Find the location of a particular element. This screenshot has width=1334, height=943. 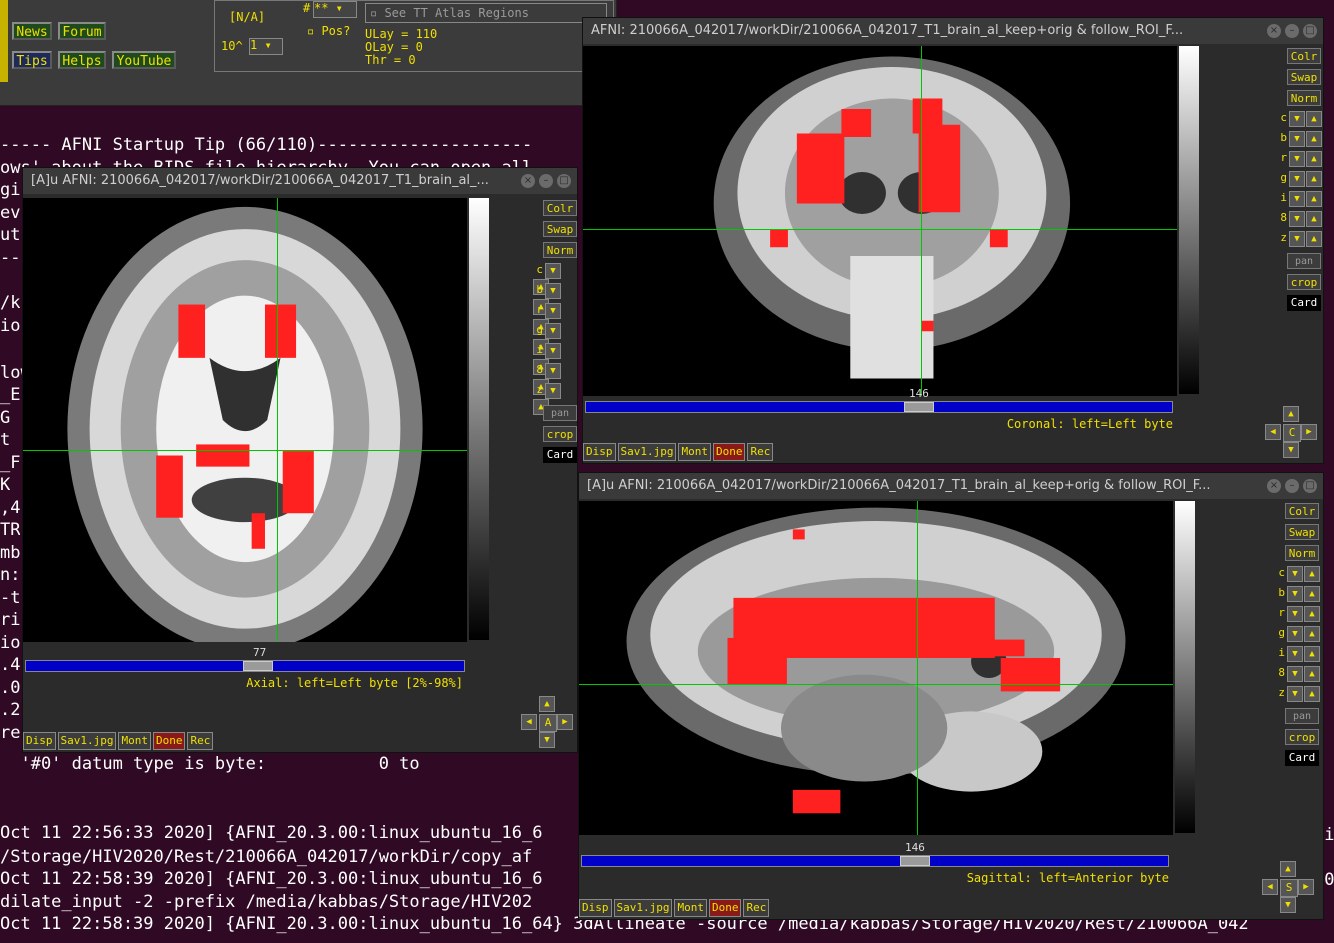

youtube-button: YouTube is located at coordinates (144, 60).